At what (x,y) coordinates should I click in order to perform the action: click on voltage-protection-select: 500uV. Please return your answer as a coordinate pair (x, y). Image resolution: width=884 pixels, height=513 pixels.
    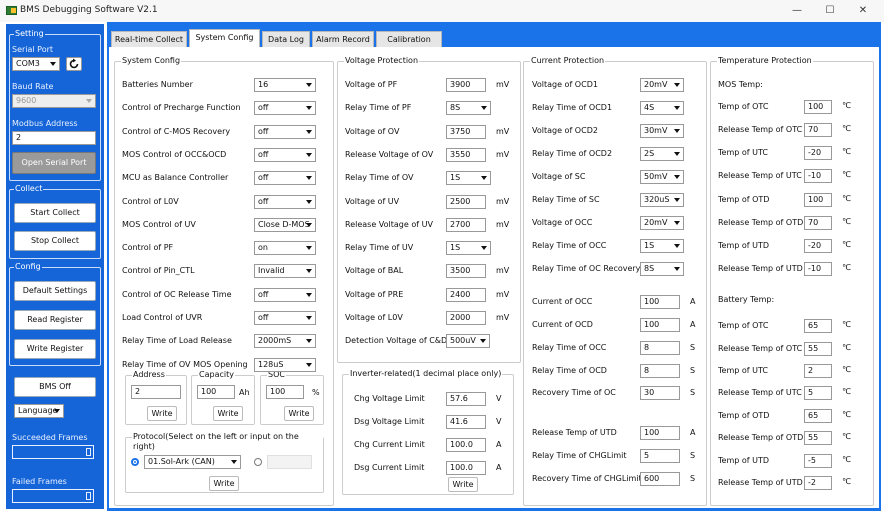
    Looking at the image, I should click on (468, 341).